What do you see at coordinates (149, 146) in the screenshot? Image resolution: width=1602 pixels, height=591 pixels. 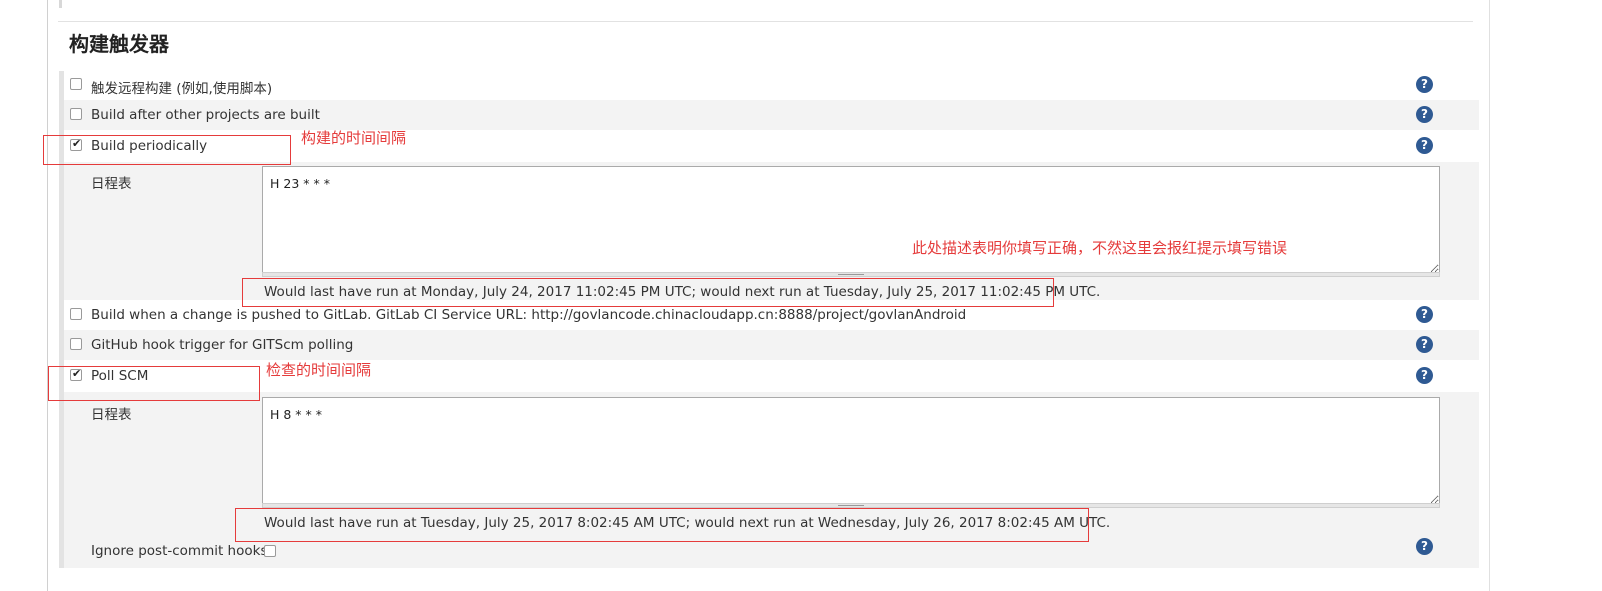 I see `trigger-periodic-label: Build periodically` at bounding box center [149, 146].